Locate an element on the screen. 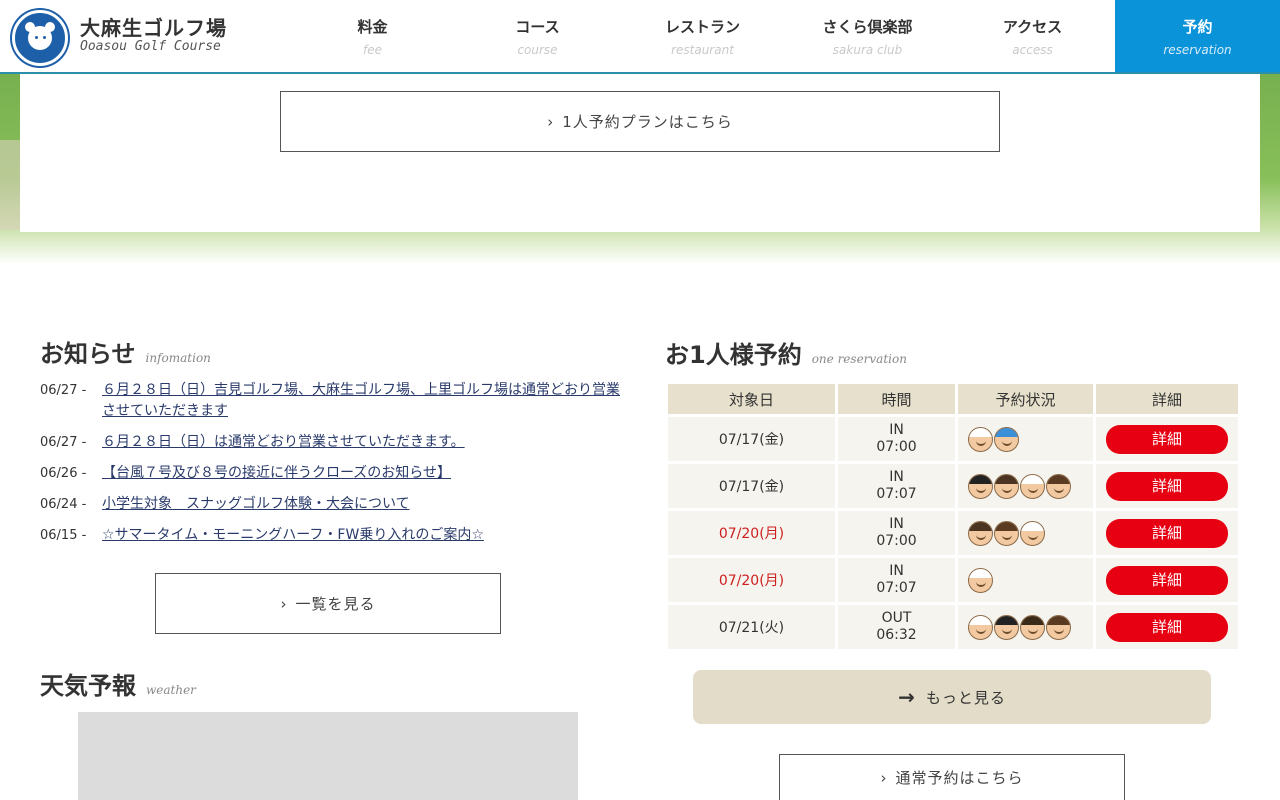 Image resolution: width=1280 pixels, height=800 pixels. news-date: 06/24 - is located at coordinates (63, 504).